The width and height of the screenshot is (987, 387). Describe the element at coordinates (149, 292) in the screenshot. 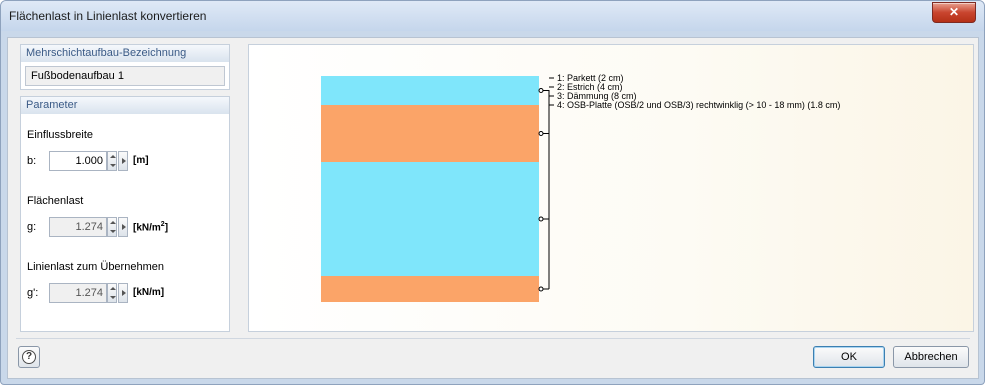

I see `line-load-unit: [kN/m]` at that location.